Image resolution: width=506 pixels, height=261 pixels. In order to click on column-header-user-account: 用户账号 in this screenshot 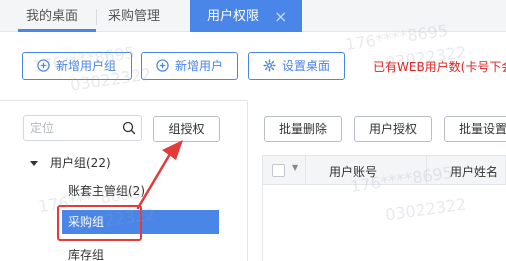, I will do `click(353, 171)`.